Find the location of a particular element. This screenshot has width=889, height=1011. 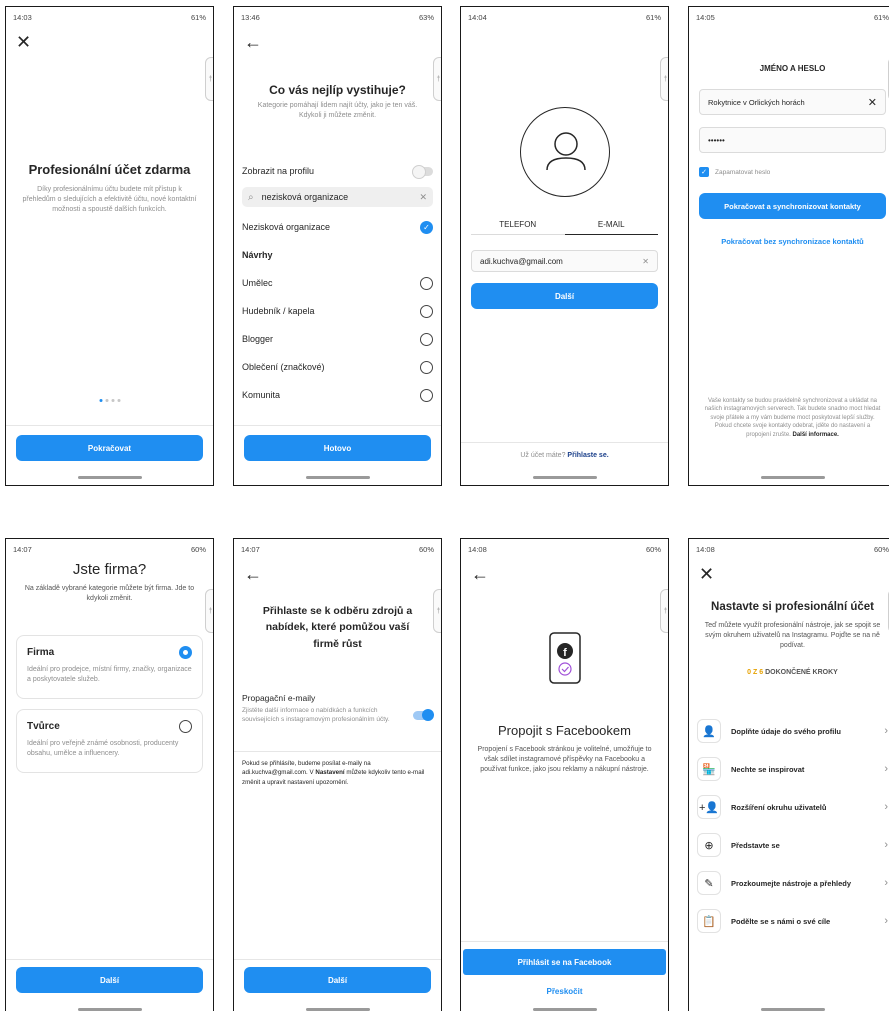

password-value: •••••• is located at coordinates (716, 140).